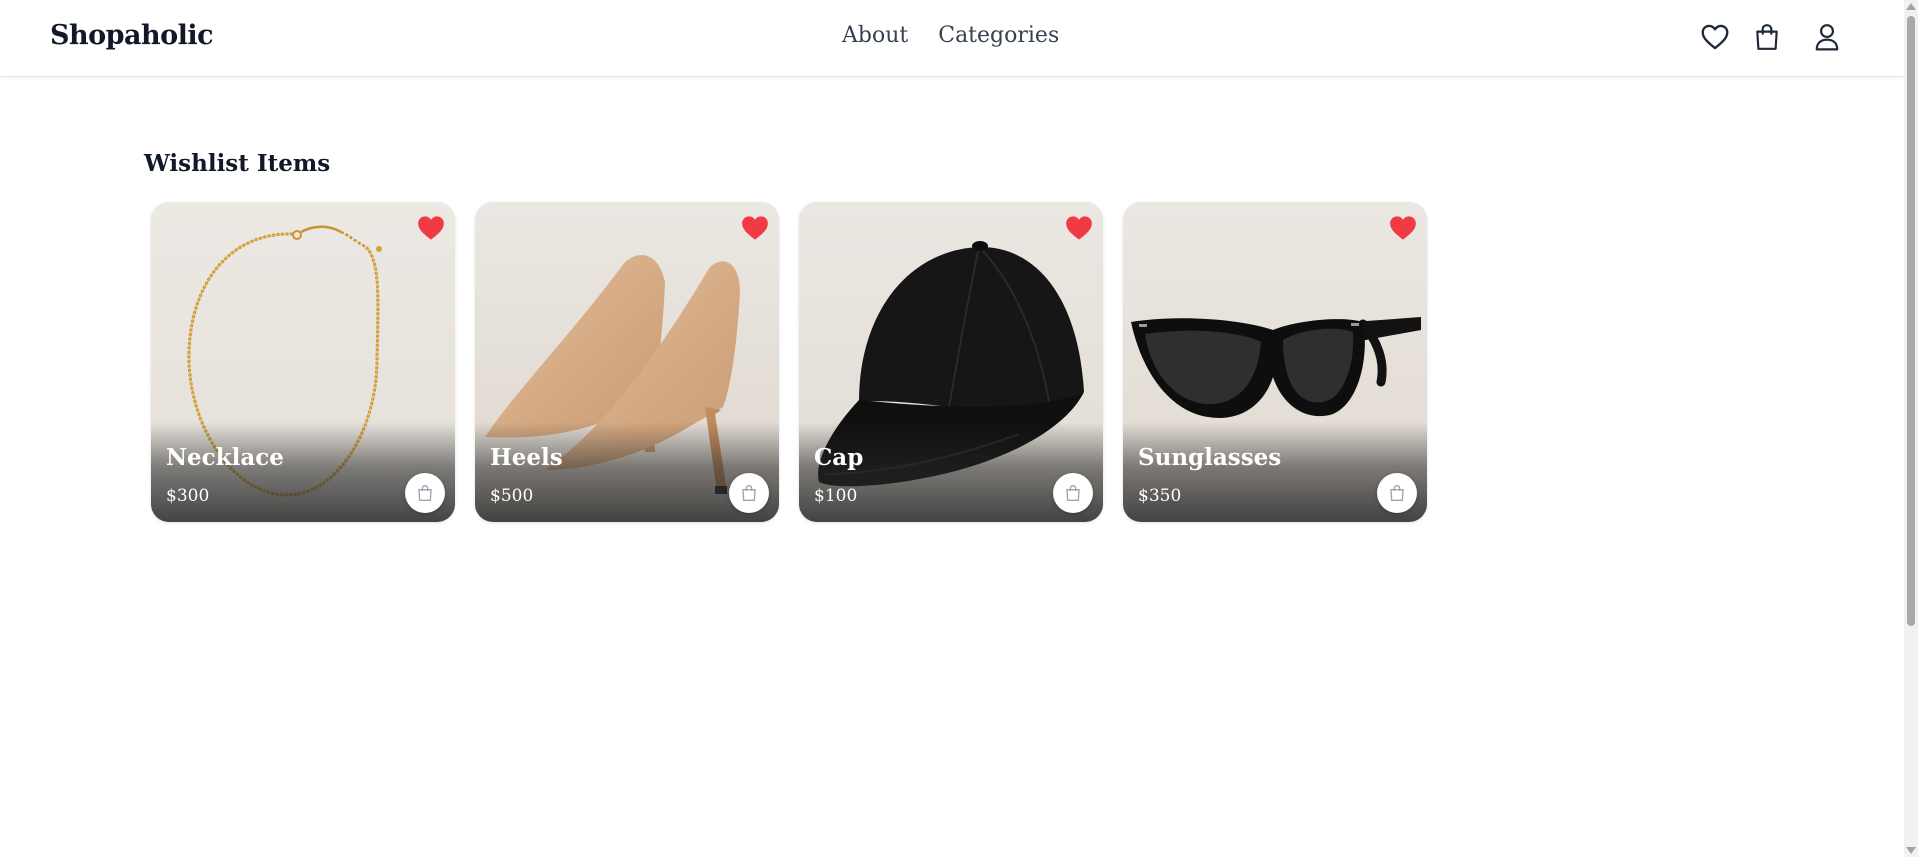 This screenshot has width=1918, height=857. What do you see at coordinates (303, 362) in the screenshot?
I see `wishlist-card: Necklace $300` at bounding box center [303, 362].